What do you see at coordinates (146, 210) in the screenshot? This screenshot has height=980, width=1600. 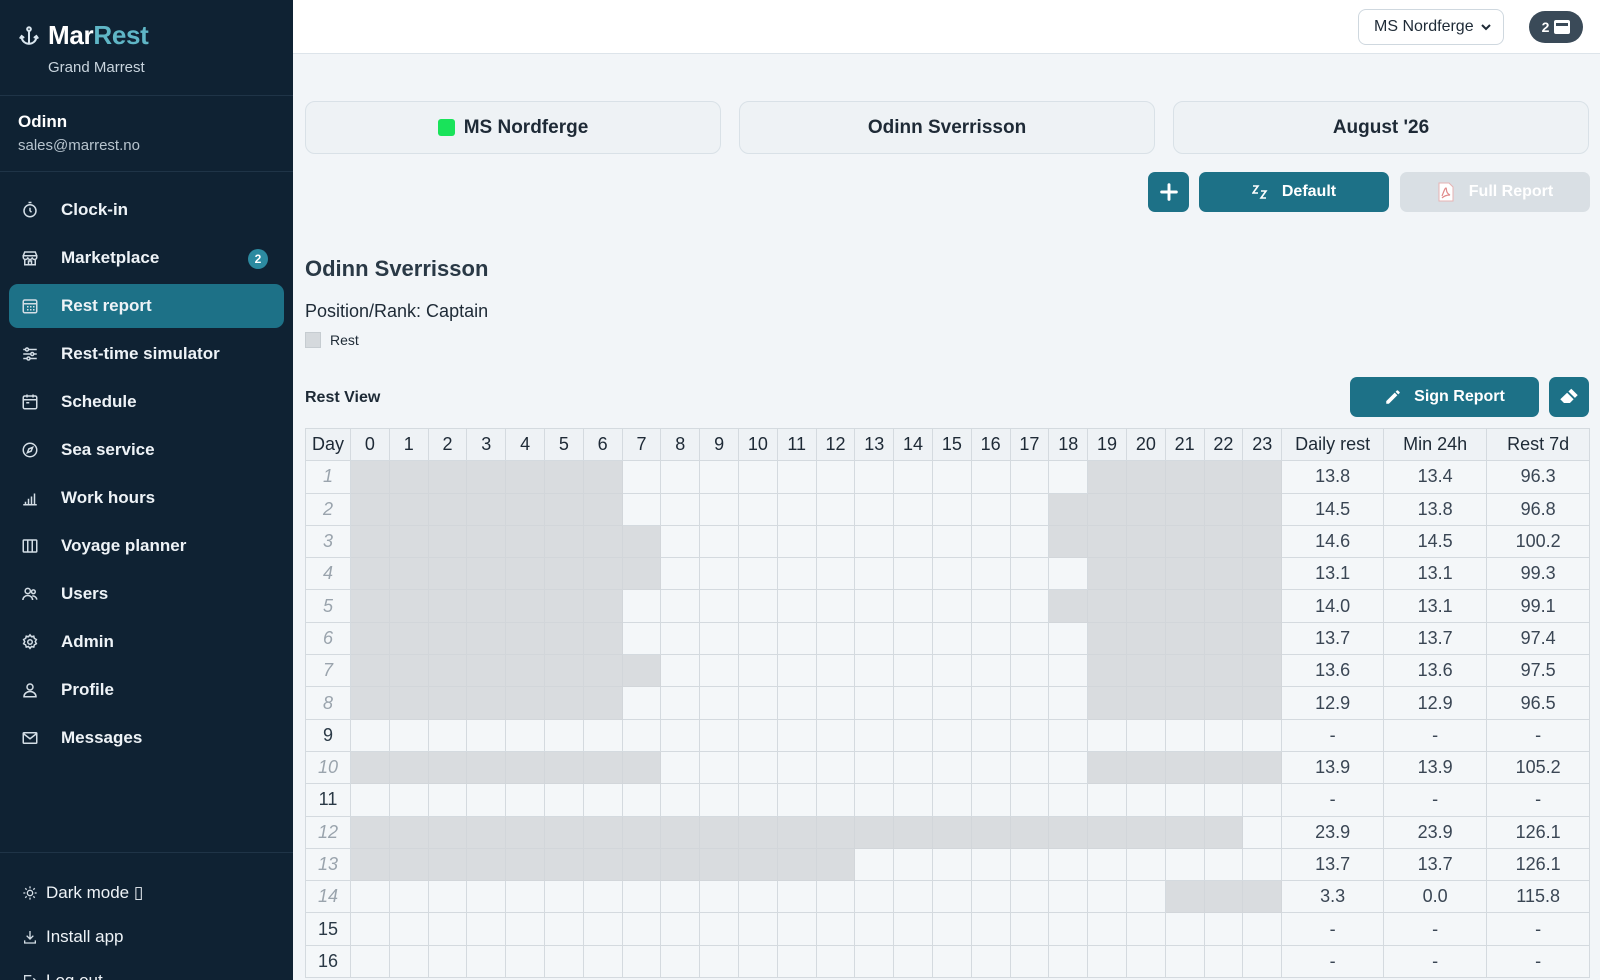 I see `nav-item-clock-in: Clock-in` at bounding box center [146, 210].